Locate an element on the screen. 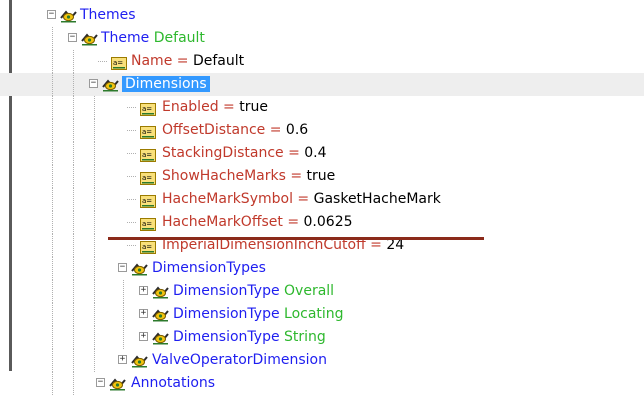  tree-row: − DimensionTypes is located at coordinates (322, 268).